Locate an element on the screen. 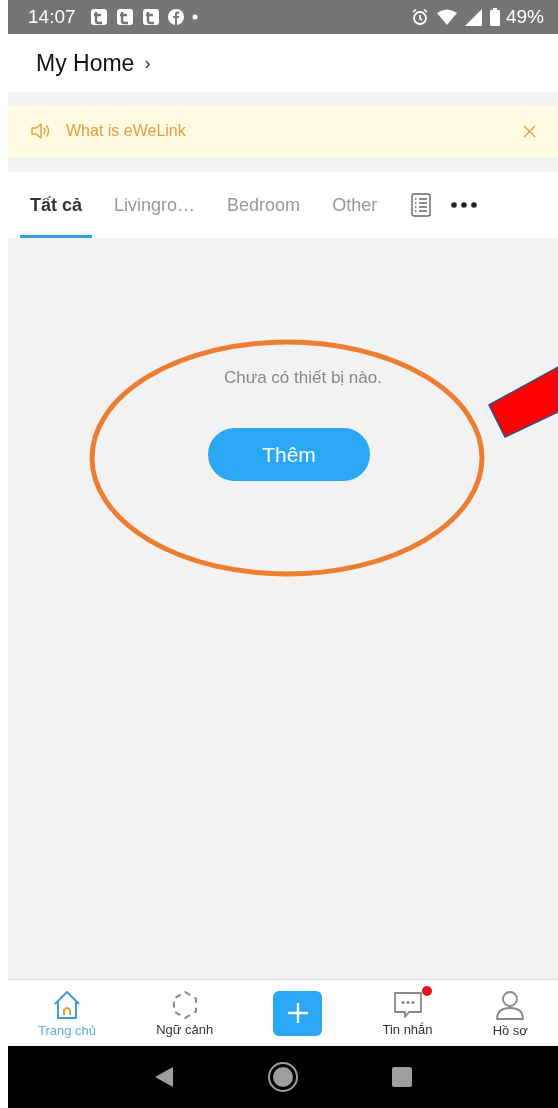 The width and height of the screenshot is (558, 1108). back-icon is located at coordinates (164, 1077).